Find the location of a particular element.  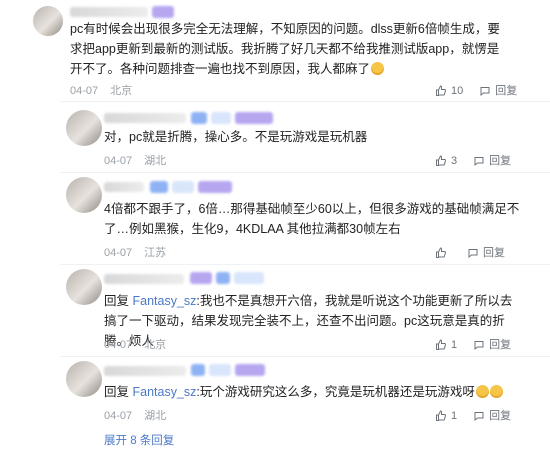

comment-location: 江苏 is located at coordinates (155, 253).